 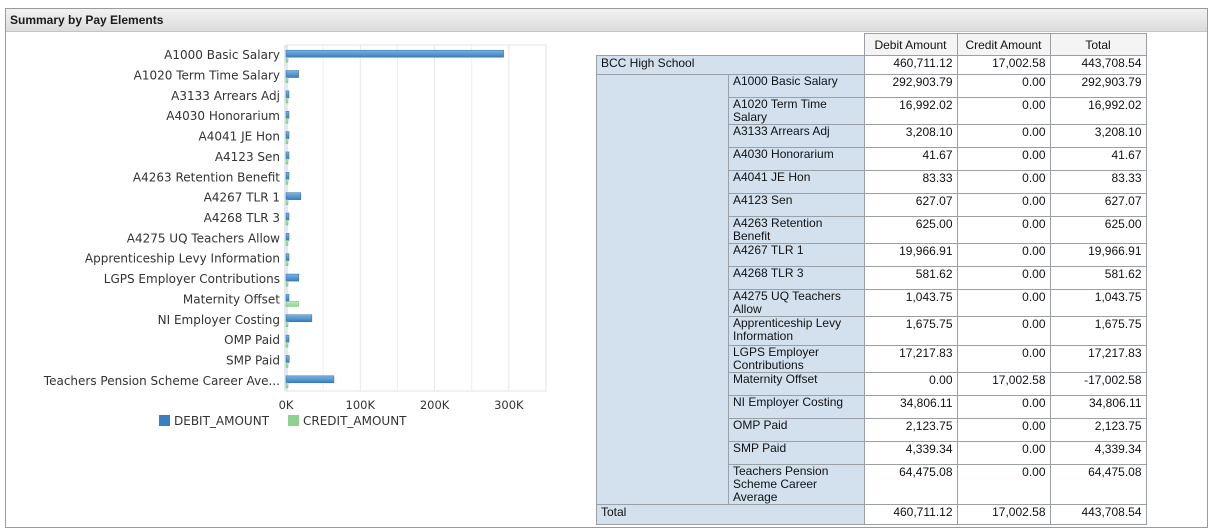 What do you see at coordinates (286, 405) in the screenshot?
I see `x-tick-label: 0K` at bounding box center [286, 405].